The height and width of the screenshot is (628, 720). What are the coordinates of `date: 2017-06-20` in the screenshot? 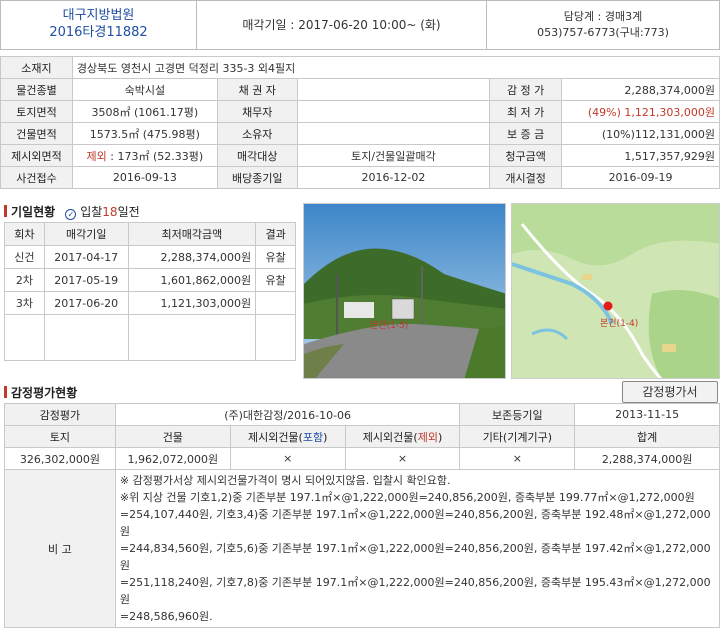 It's located at (86, 303).